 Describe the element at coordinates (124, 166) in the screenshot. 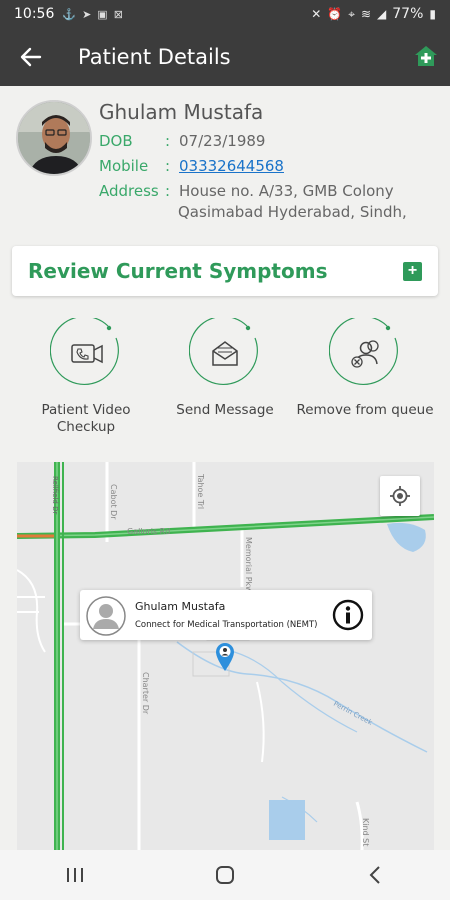

I see `mobile-label: Mobile` at that location.